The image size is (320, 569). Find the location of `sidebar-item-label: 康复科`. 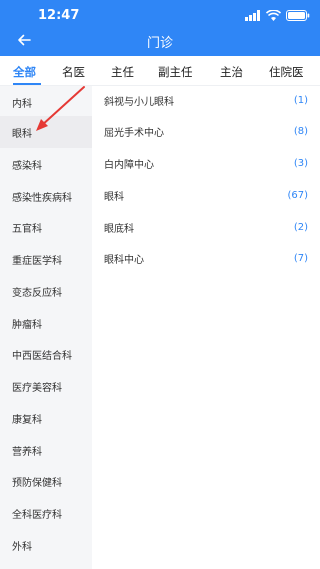

sidebar-item-label: 康复科 is located at coordinates (27, 420).